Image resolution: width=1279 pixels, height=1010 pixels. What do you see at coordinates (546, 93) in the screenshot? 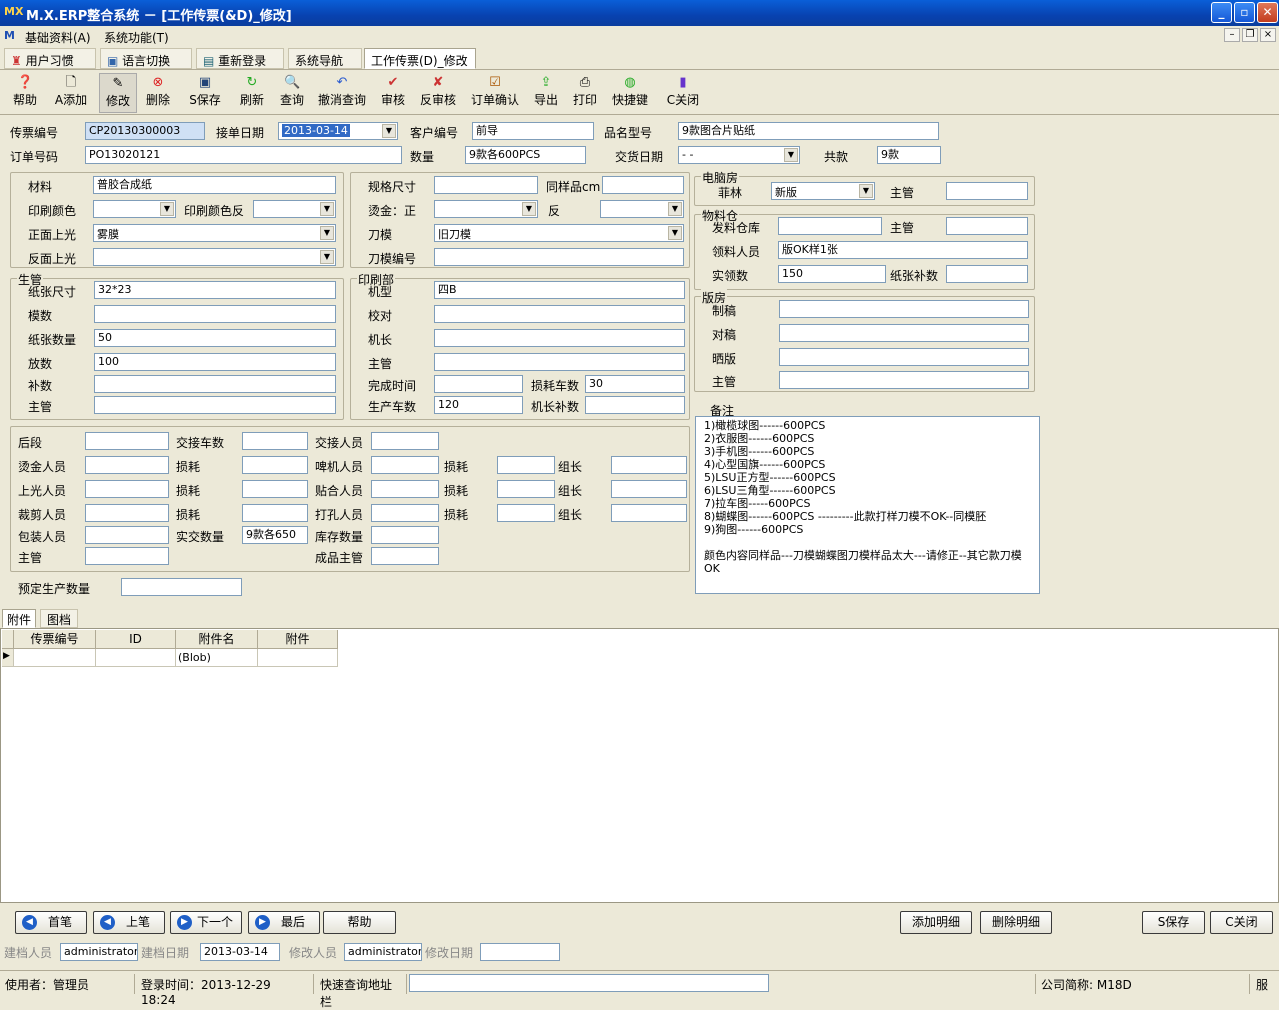
I see `export-button: ⇪ 导出` at bounding box center [546, 93].